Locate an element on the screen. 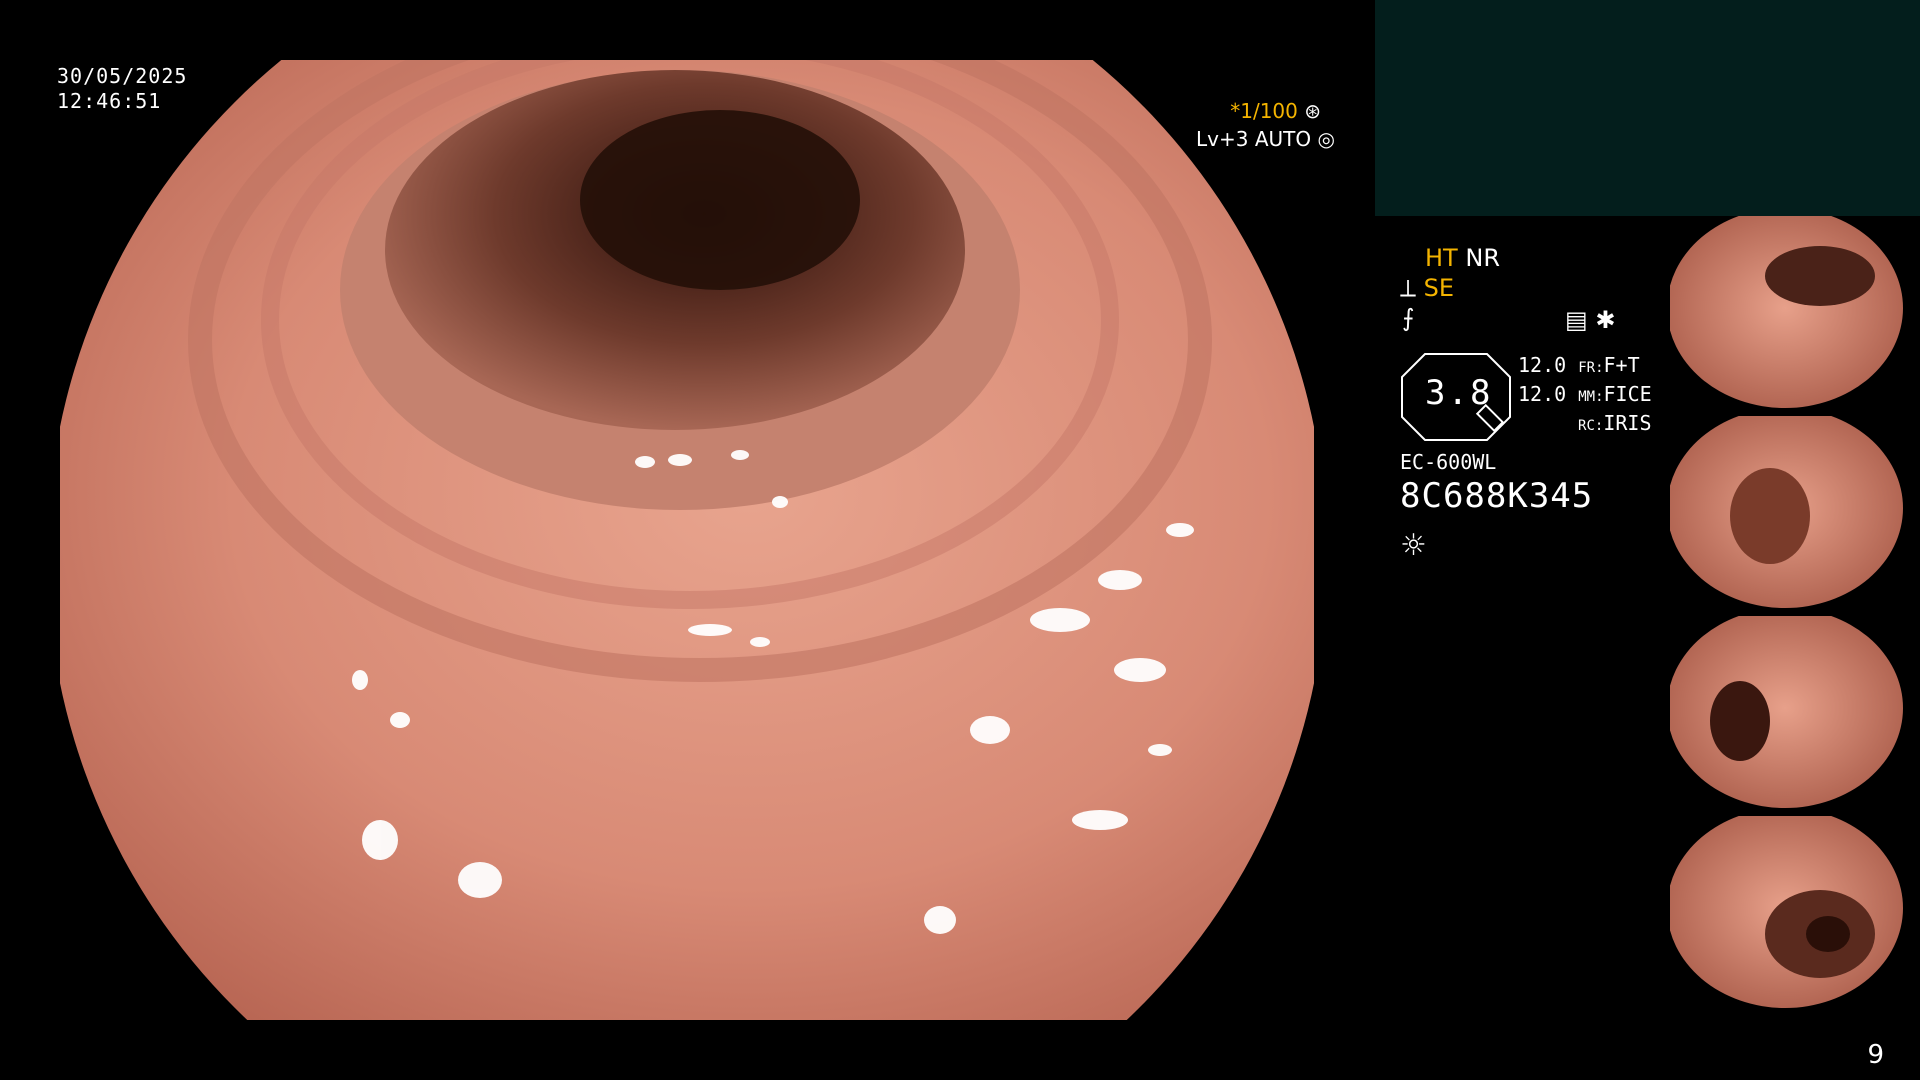 The image size is (1920, 1080). nr-label: NR is located at coordinates (1482, 258).